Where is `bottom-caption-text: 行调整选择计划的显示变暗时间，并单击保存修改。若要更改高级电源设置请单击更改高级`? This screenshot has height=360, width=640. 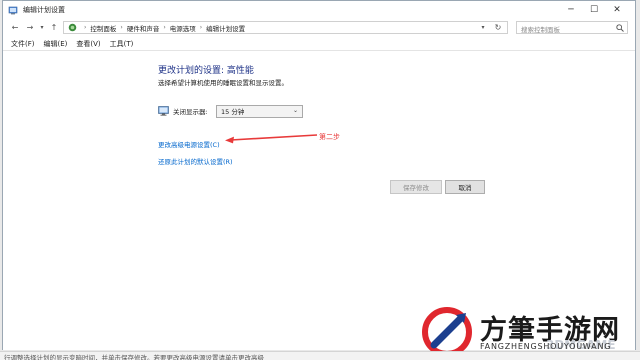 bottom-caption-text: 行调整选择计划的显示变暗时间，并单击保存修改。若要更改高级电源设置请单击更改高级 is located at coordinates (134, 357).